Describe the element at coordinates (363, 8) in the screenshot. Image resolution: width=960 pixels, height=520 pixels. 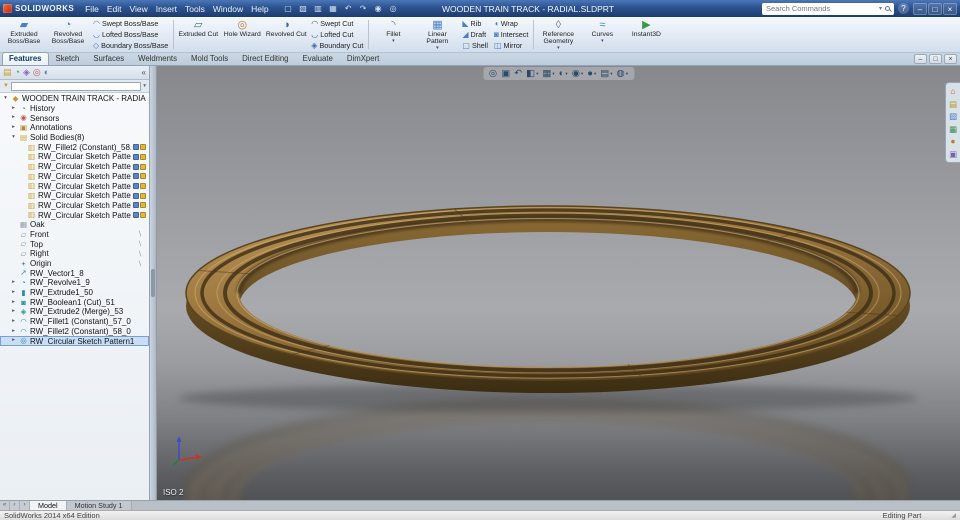
I see `redo-icon: ↷` at that location.